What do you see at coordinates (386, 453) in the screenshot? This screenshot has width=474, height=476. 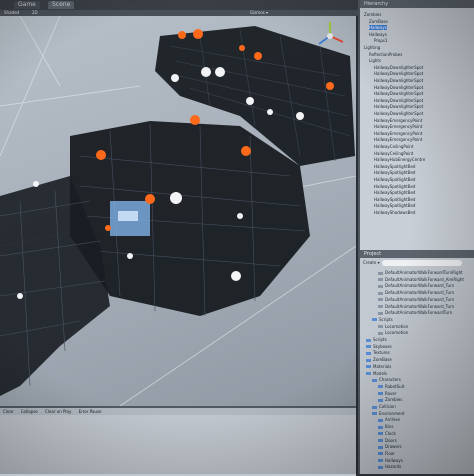 I see `project-folder: Floor` at bounding box center [386, 453].